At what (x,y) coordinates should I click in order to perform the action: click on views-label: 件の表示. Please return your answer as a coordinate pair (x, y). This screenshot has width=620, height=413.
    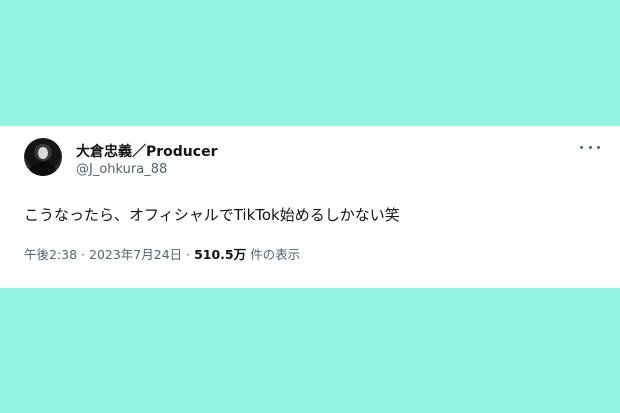
    Looking at the image, I should click on (273, 254).